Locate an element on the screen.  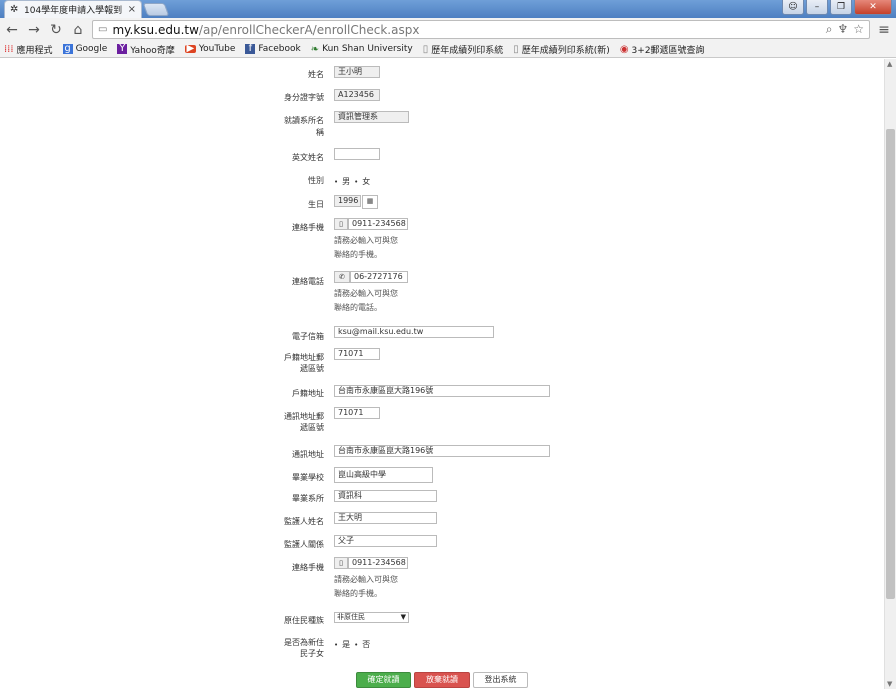
reg-address-field: 台南市永康區崑大路196號 is located at coordinates (442, 391).